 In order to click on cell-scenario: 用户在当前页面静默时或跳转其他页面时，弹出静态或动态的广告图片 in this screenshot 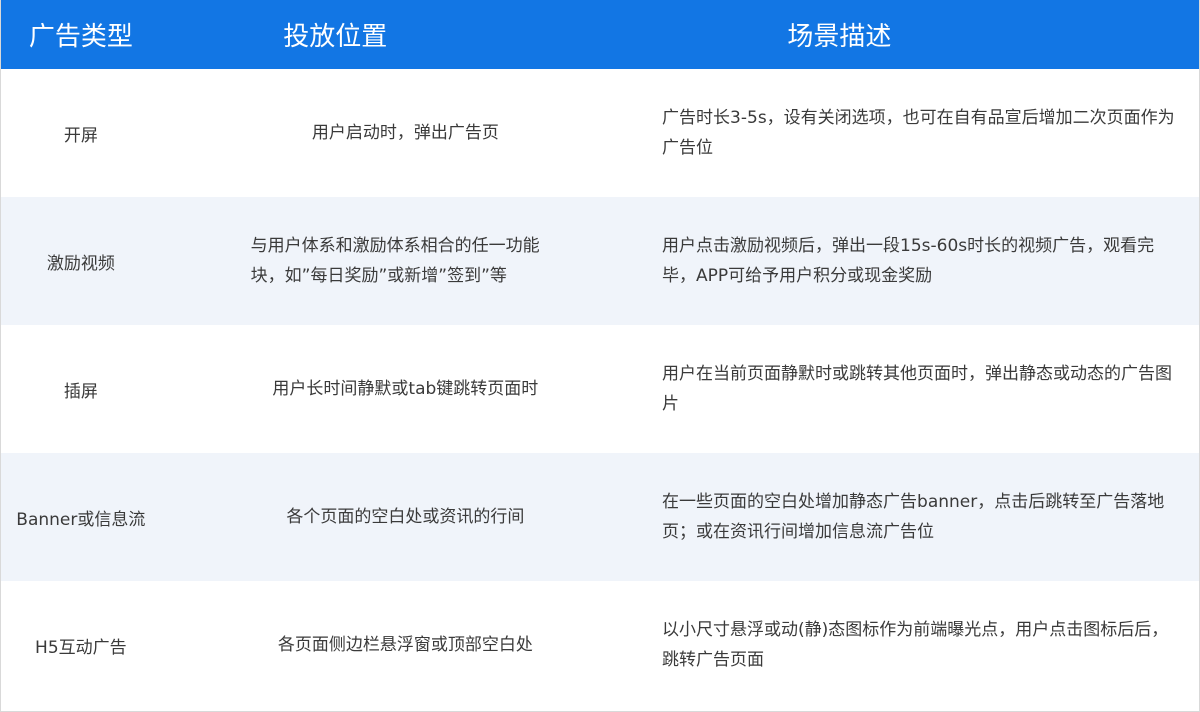, I will do `click(917, 389)`.